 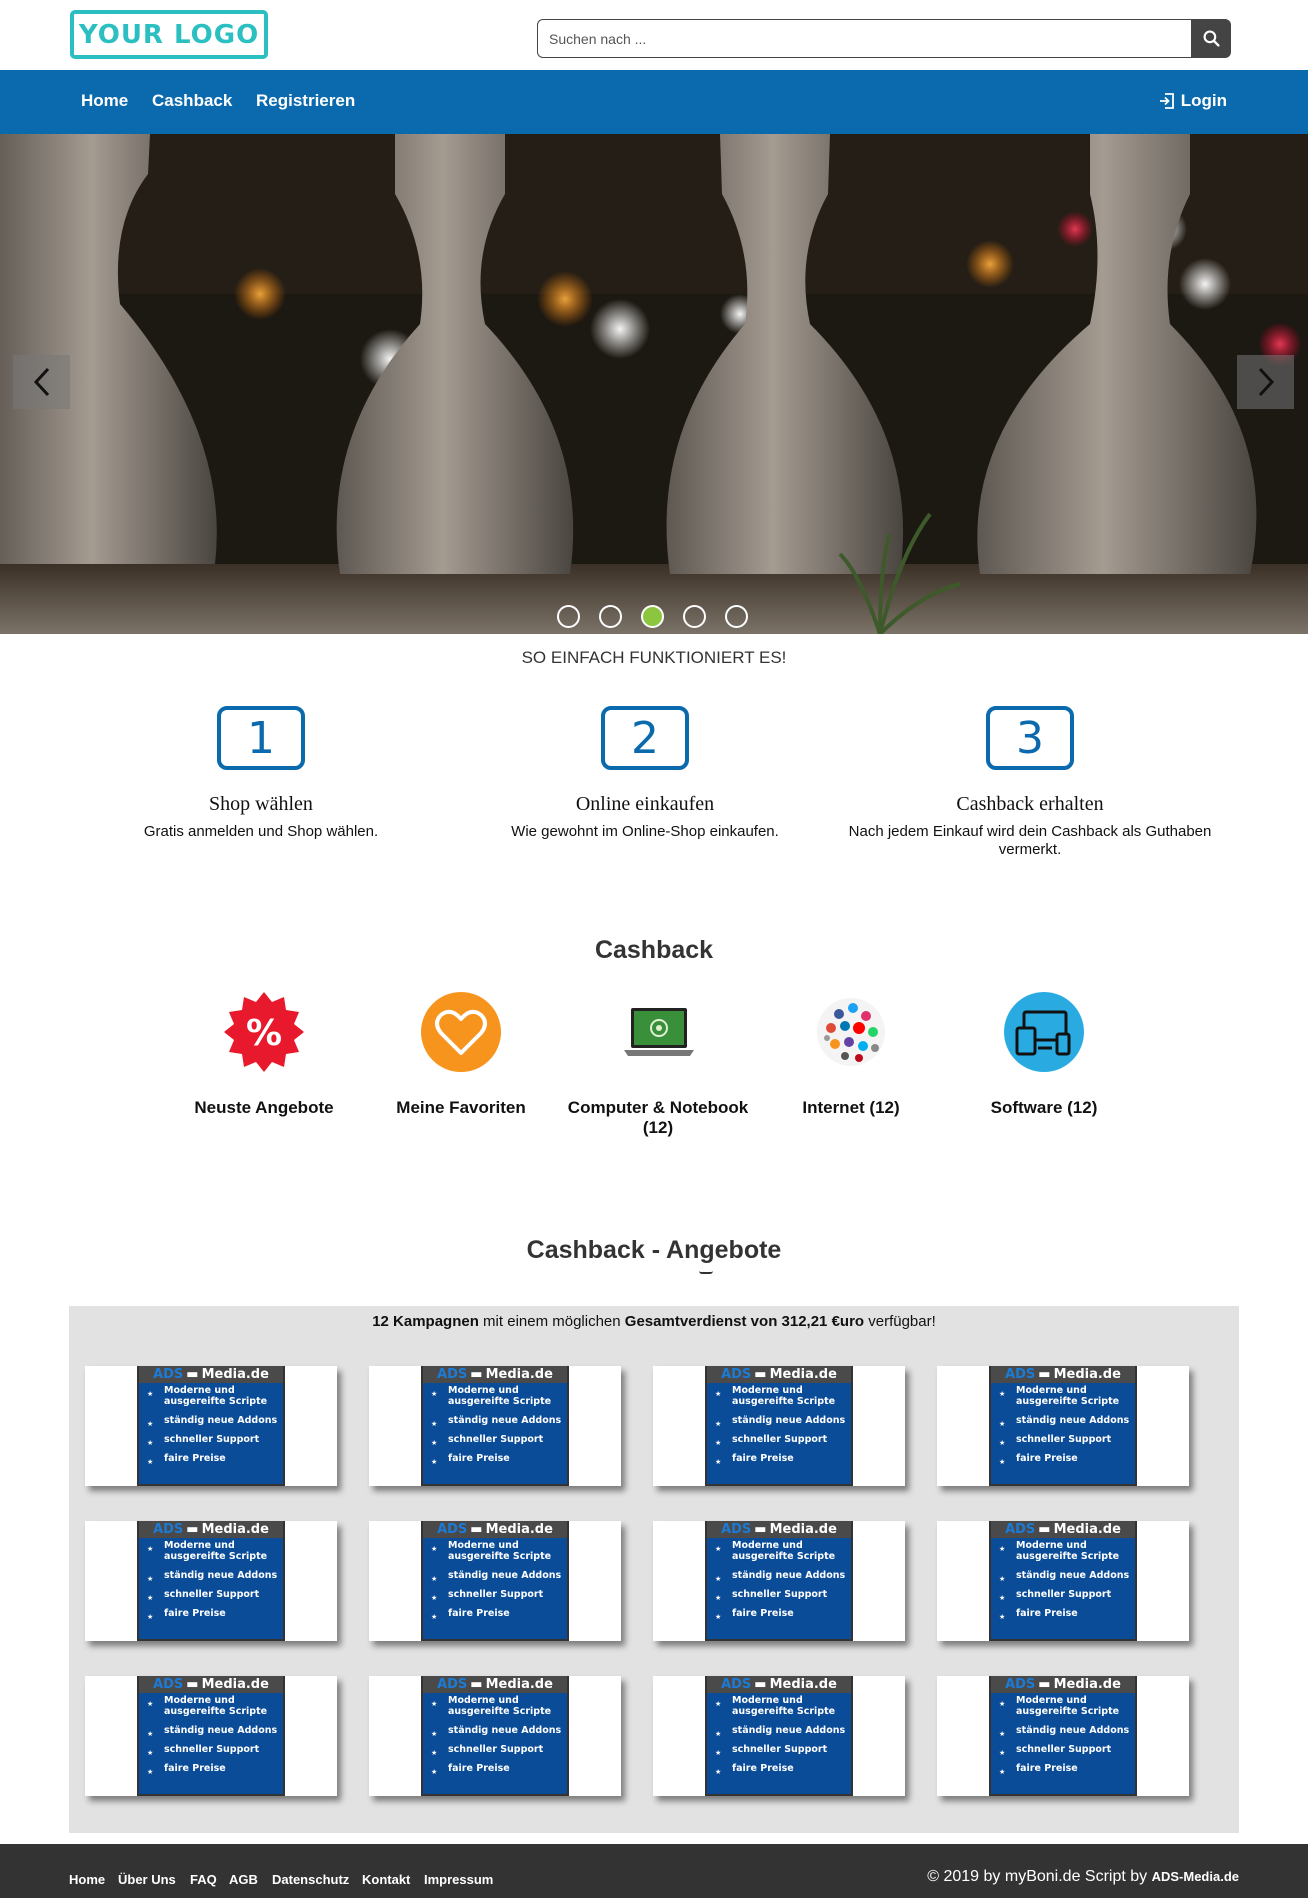 I want to click on category-software: Software (12), so click(x=1044, y=1054).